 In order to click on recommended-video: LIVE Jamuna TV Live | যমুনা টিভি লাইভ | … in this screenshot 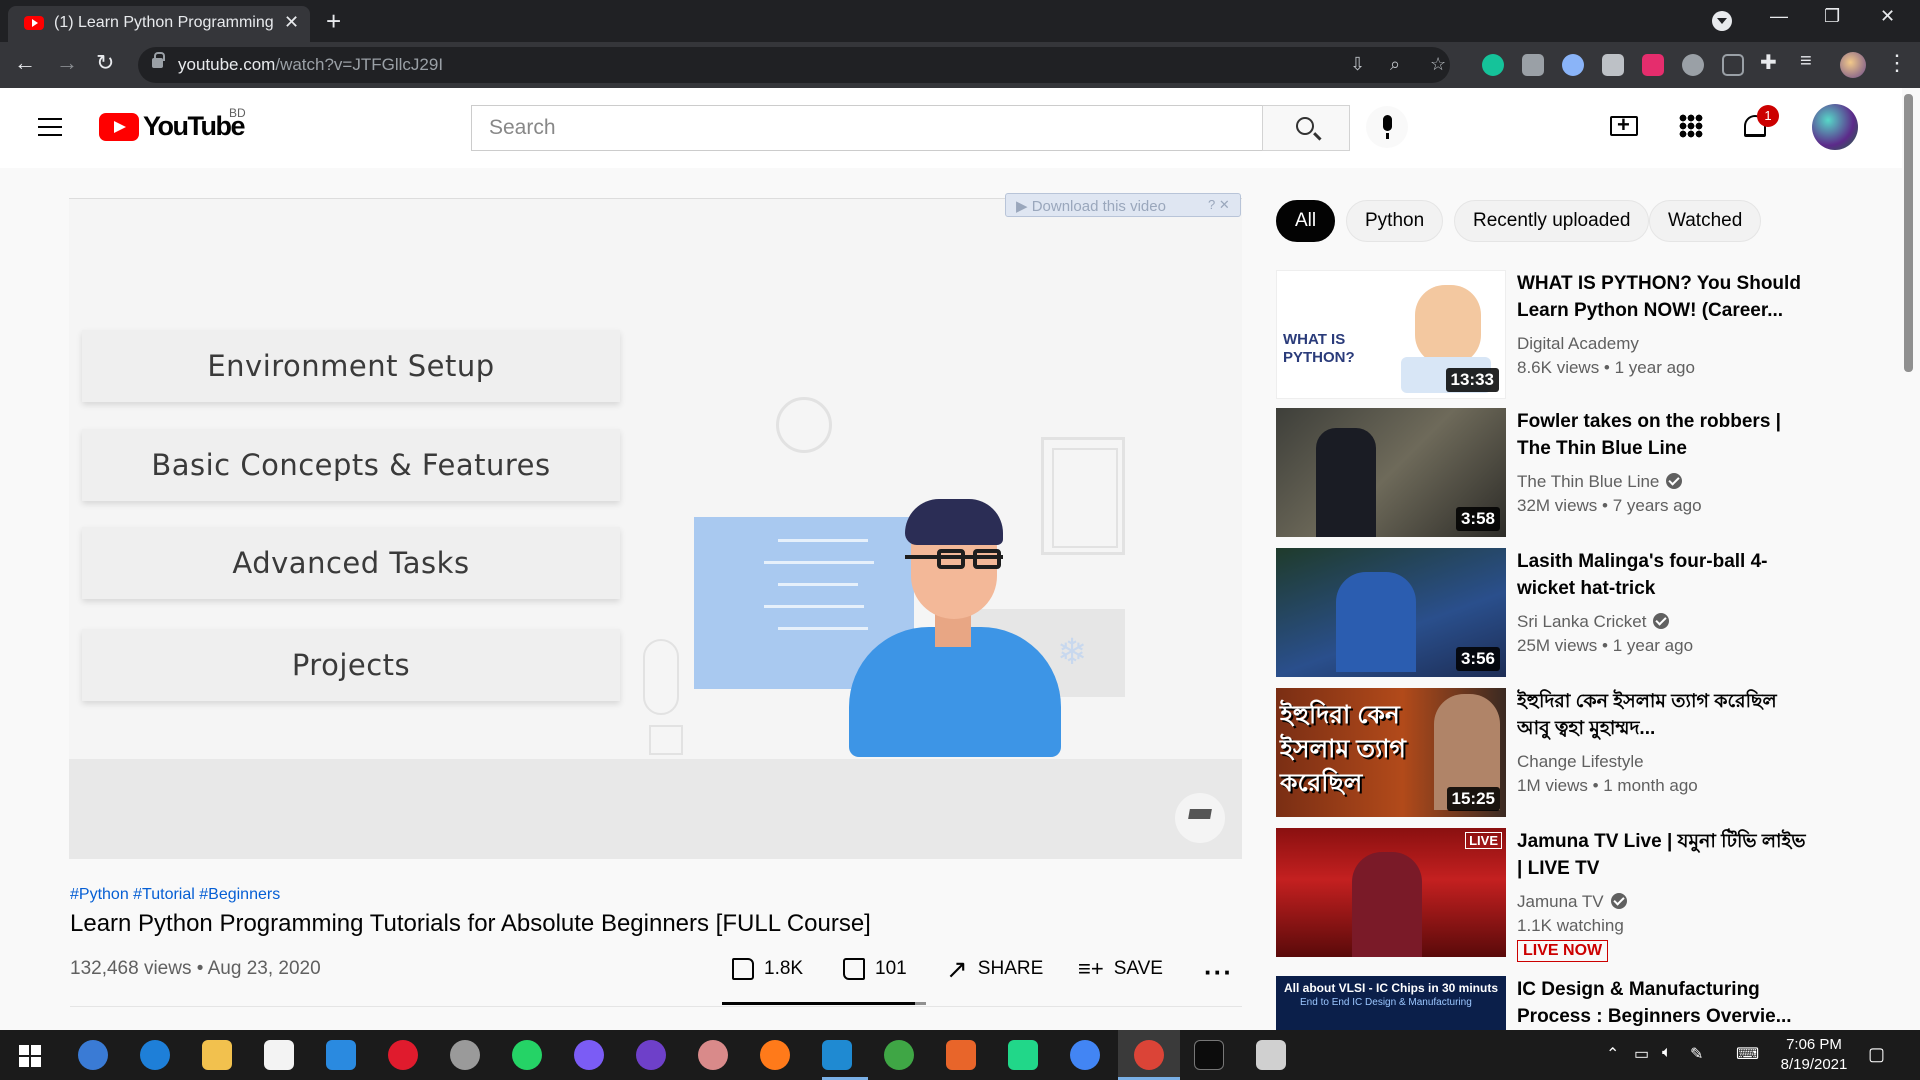, I will do `click(1546, 895)`.